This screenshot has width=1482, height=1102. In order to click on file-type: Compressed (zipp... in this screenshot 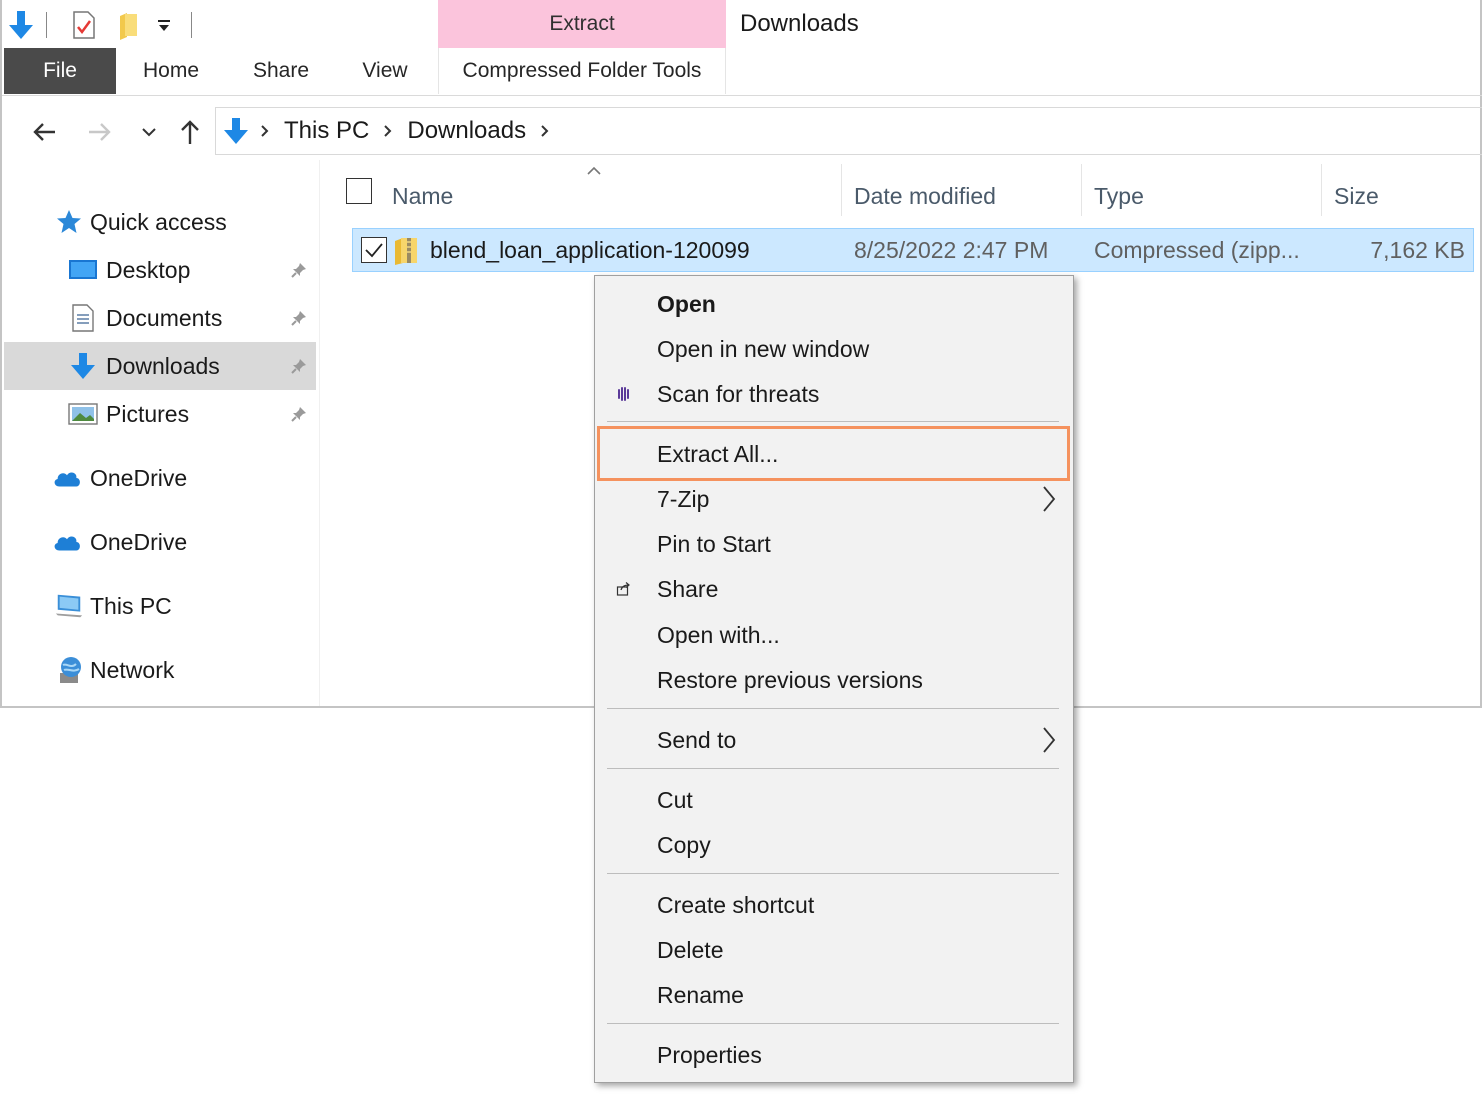, I will do `click(1197, 249)`.